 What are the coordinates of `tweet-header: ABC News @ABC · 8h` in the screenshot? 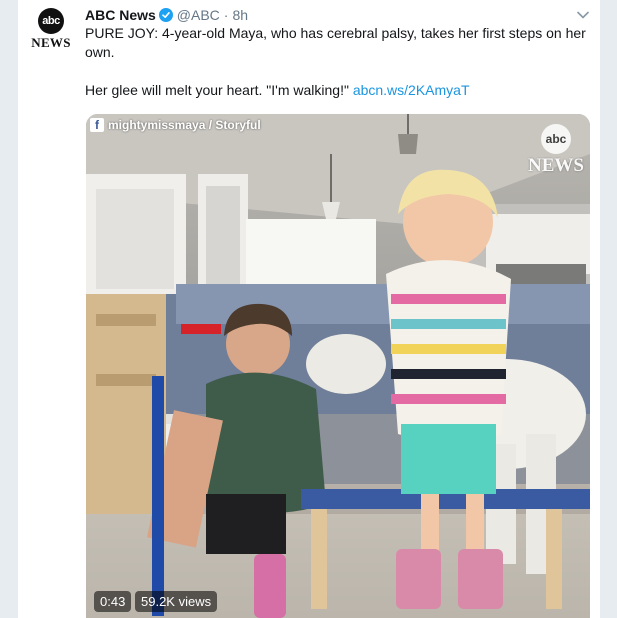 It's located at (337, 15).